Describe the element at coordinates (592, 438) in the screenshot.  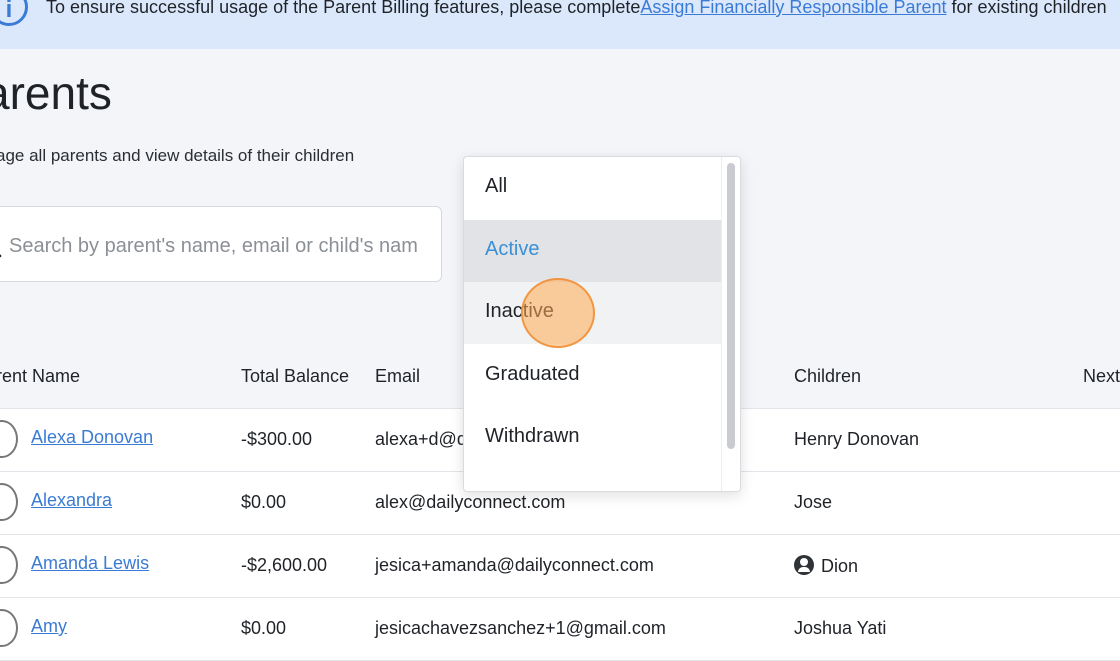
I see `status-option-withdrawn: Withdrawn` at that location.